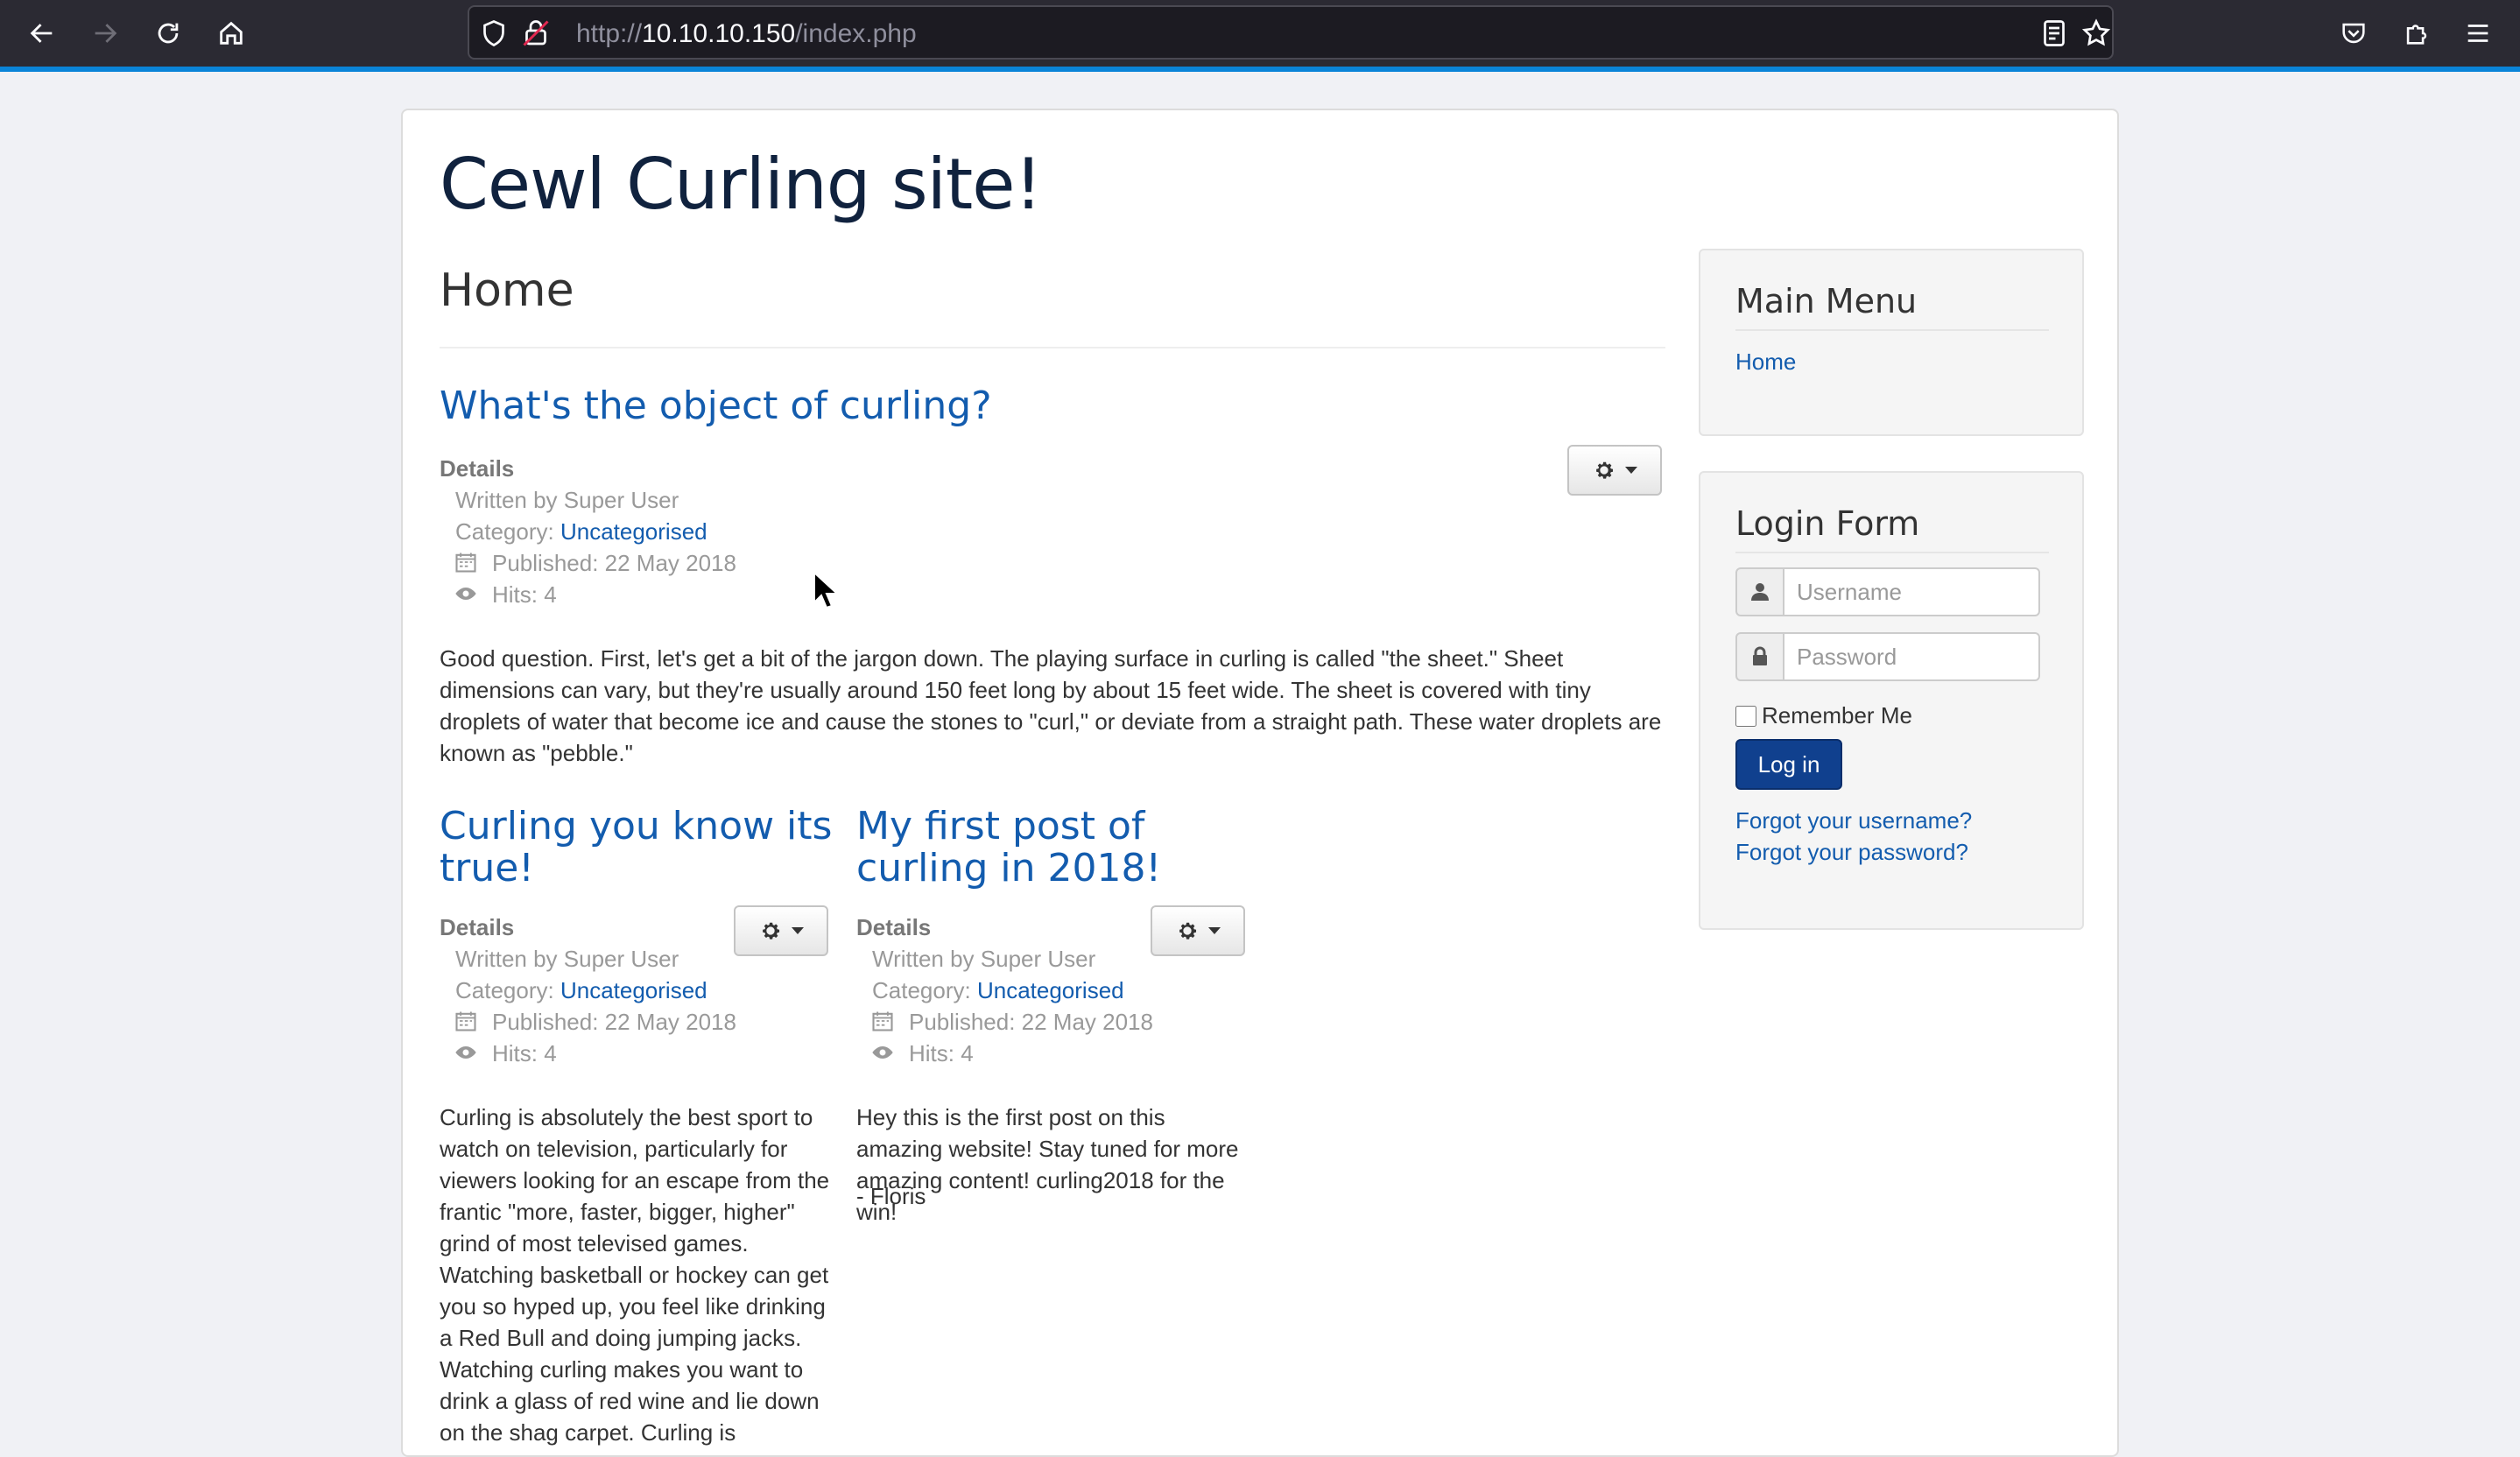  I want to click on remember-me-label: Remember Me, so click(1837, 715).